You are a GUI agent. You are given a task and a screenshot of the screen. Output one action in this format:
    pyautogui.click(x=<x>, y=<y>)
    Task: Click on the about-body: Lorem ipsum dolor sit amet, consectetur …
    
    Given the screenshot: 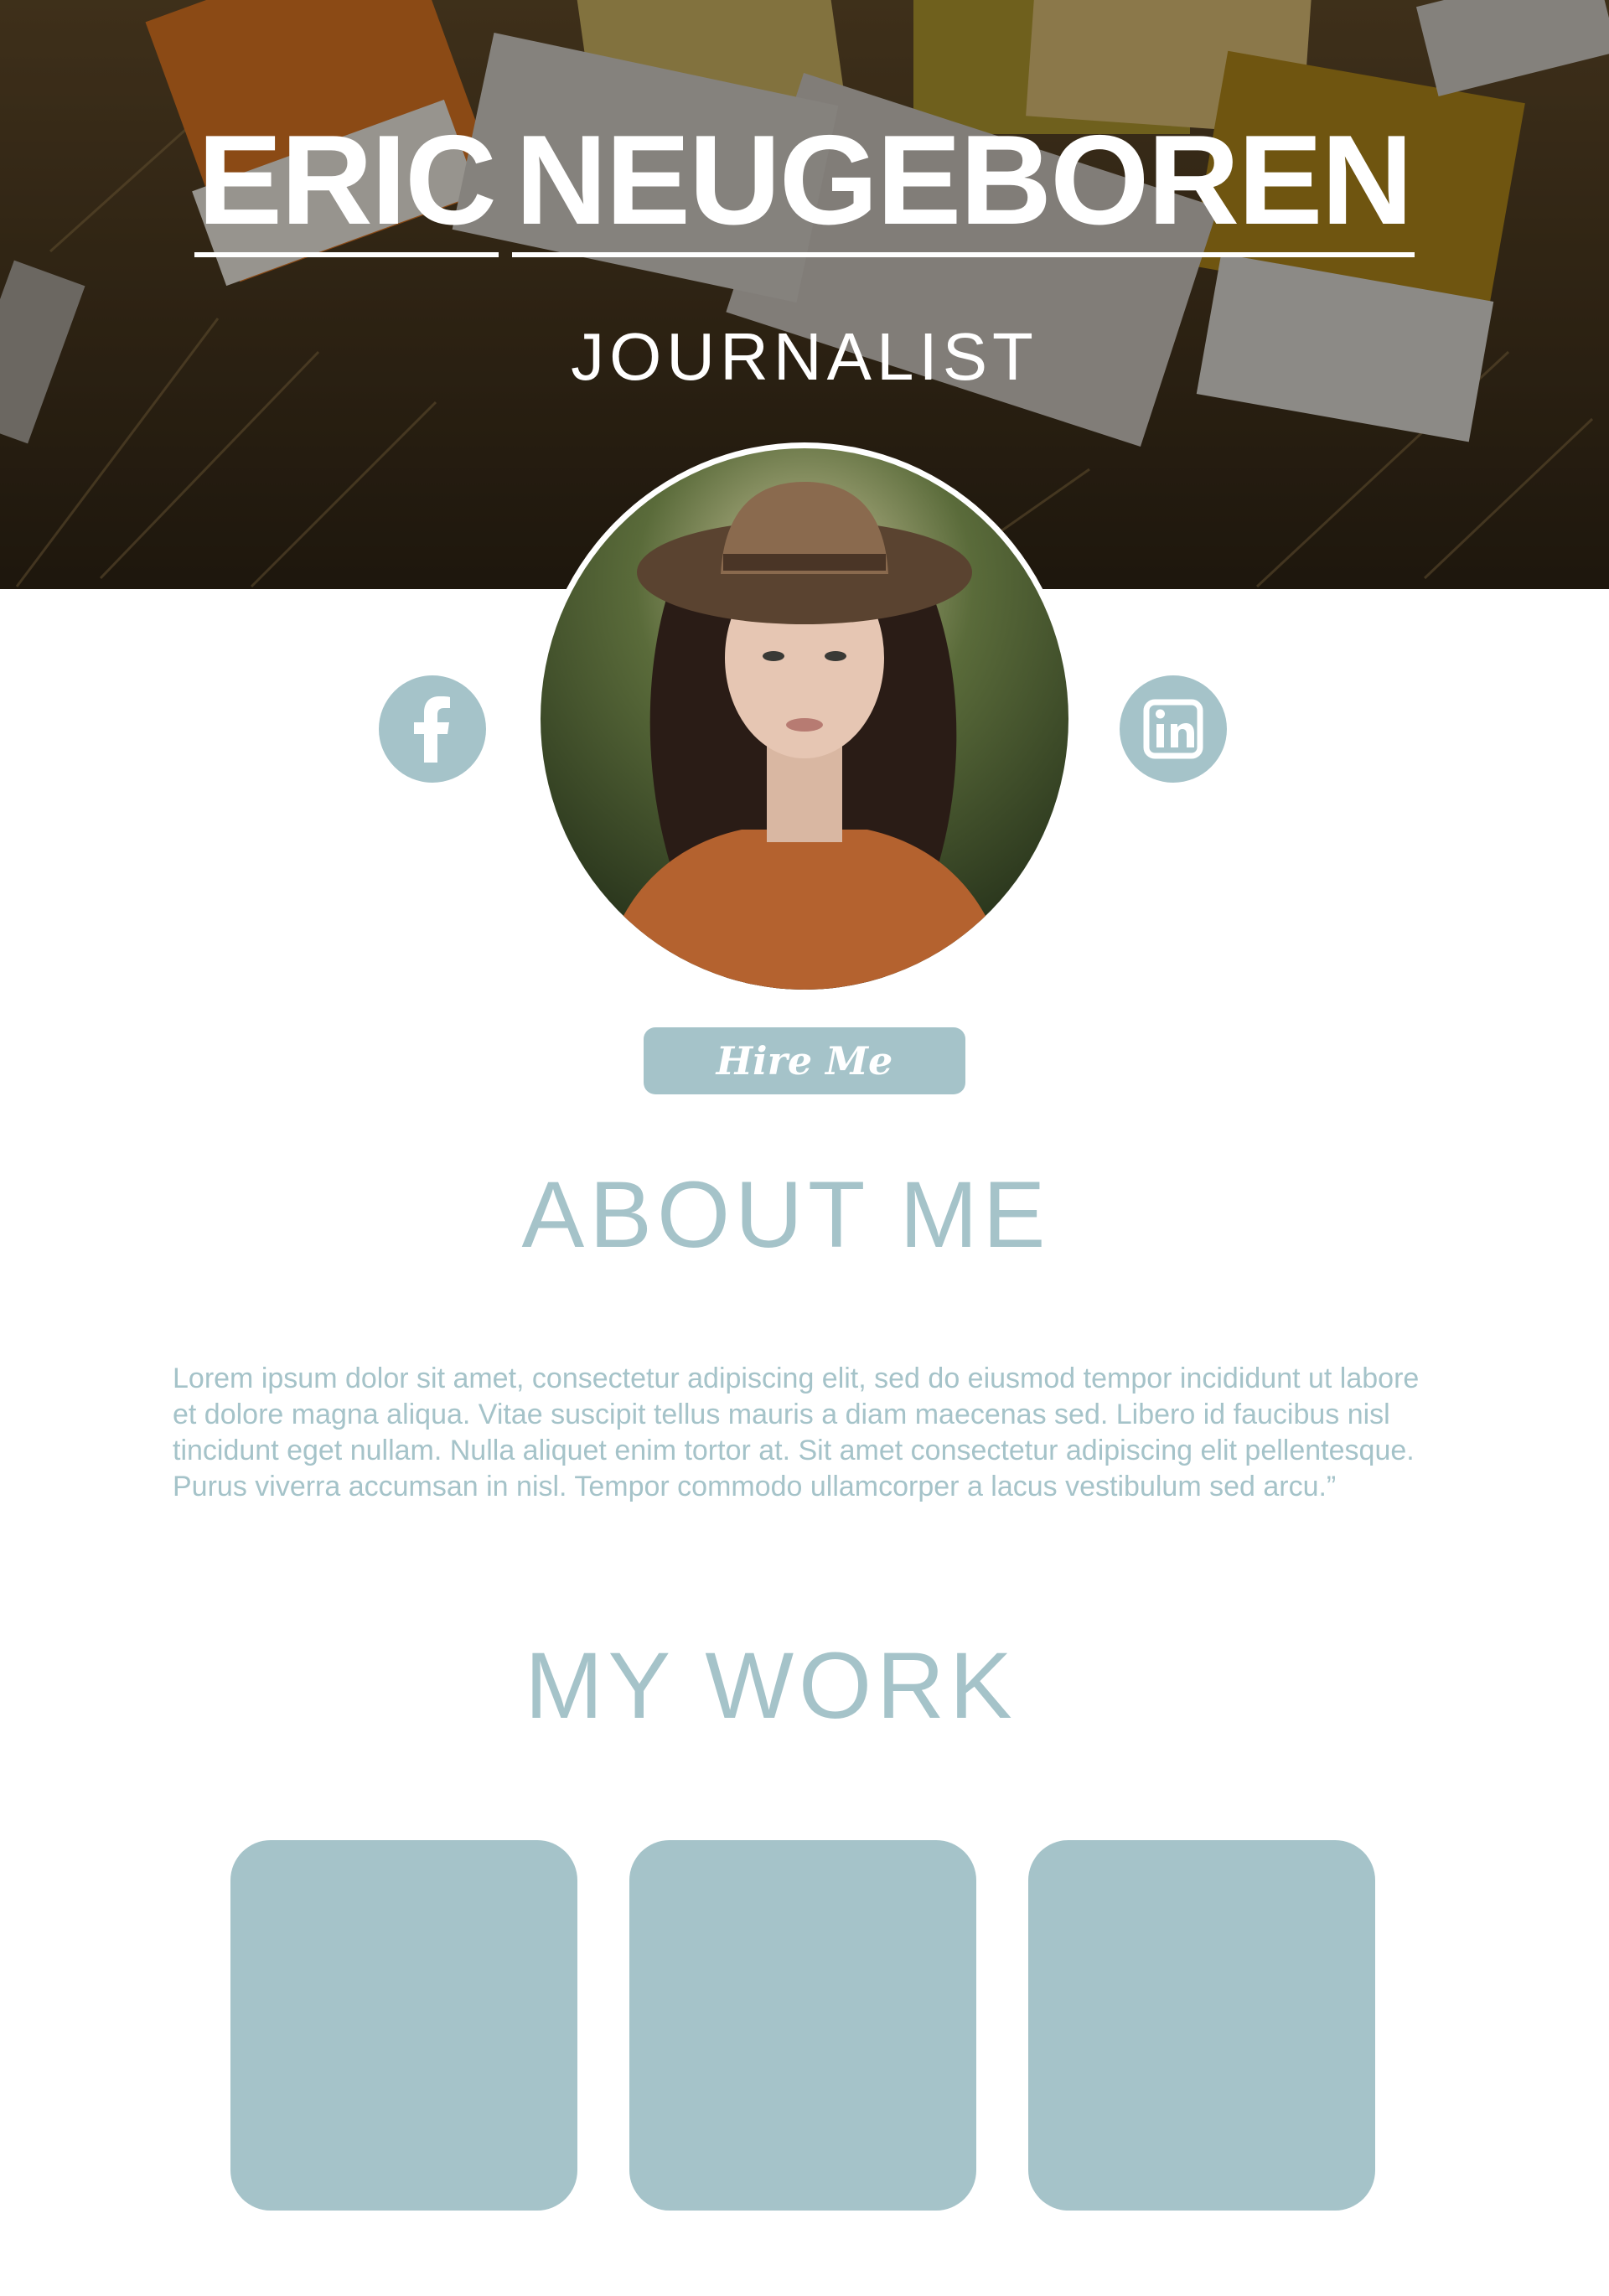 What is the action you would take?
    pyautogui.click(x=796, y=1433)
    